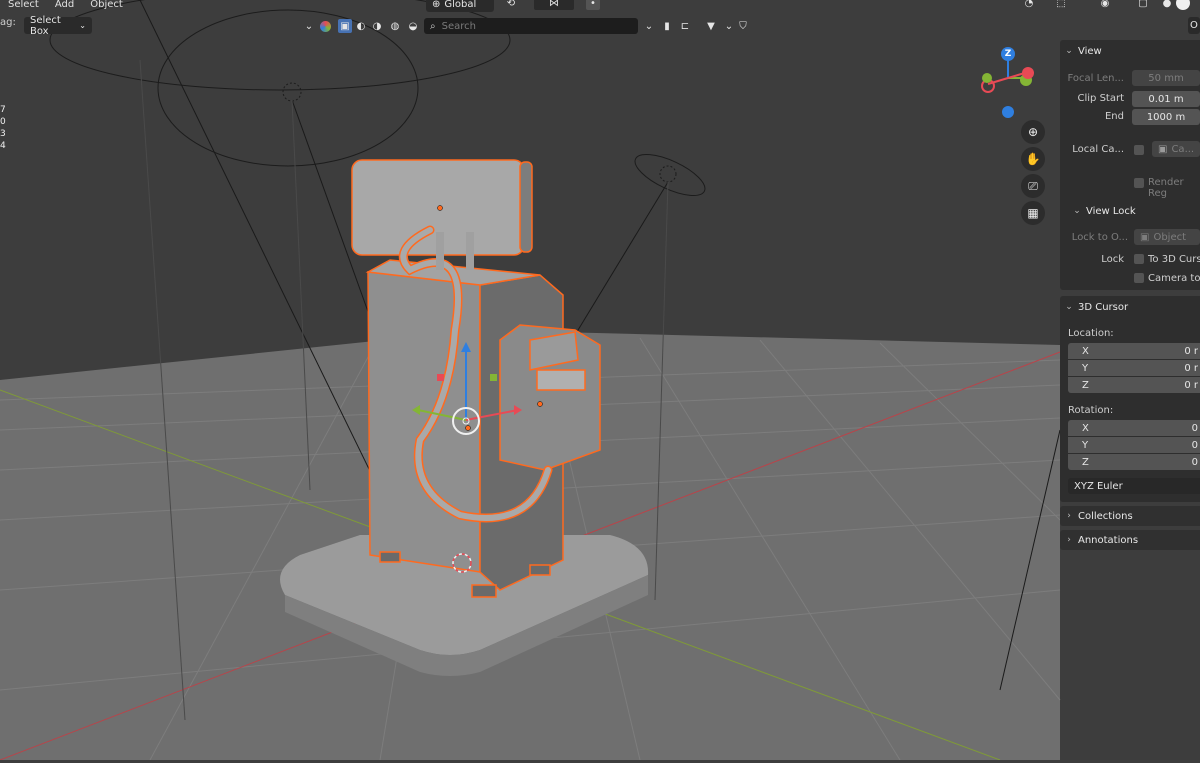 This screenshot has width=1200, height=763. What do you see at coordinates (1143, 5) in the screenshot?
I see `xray-icon: ▢` at bounding box center [1143, 5].